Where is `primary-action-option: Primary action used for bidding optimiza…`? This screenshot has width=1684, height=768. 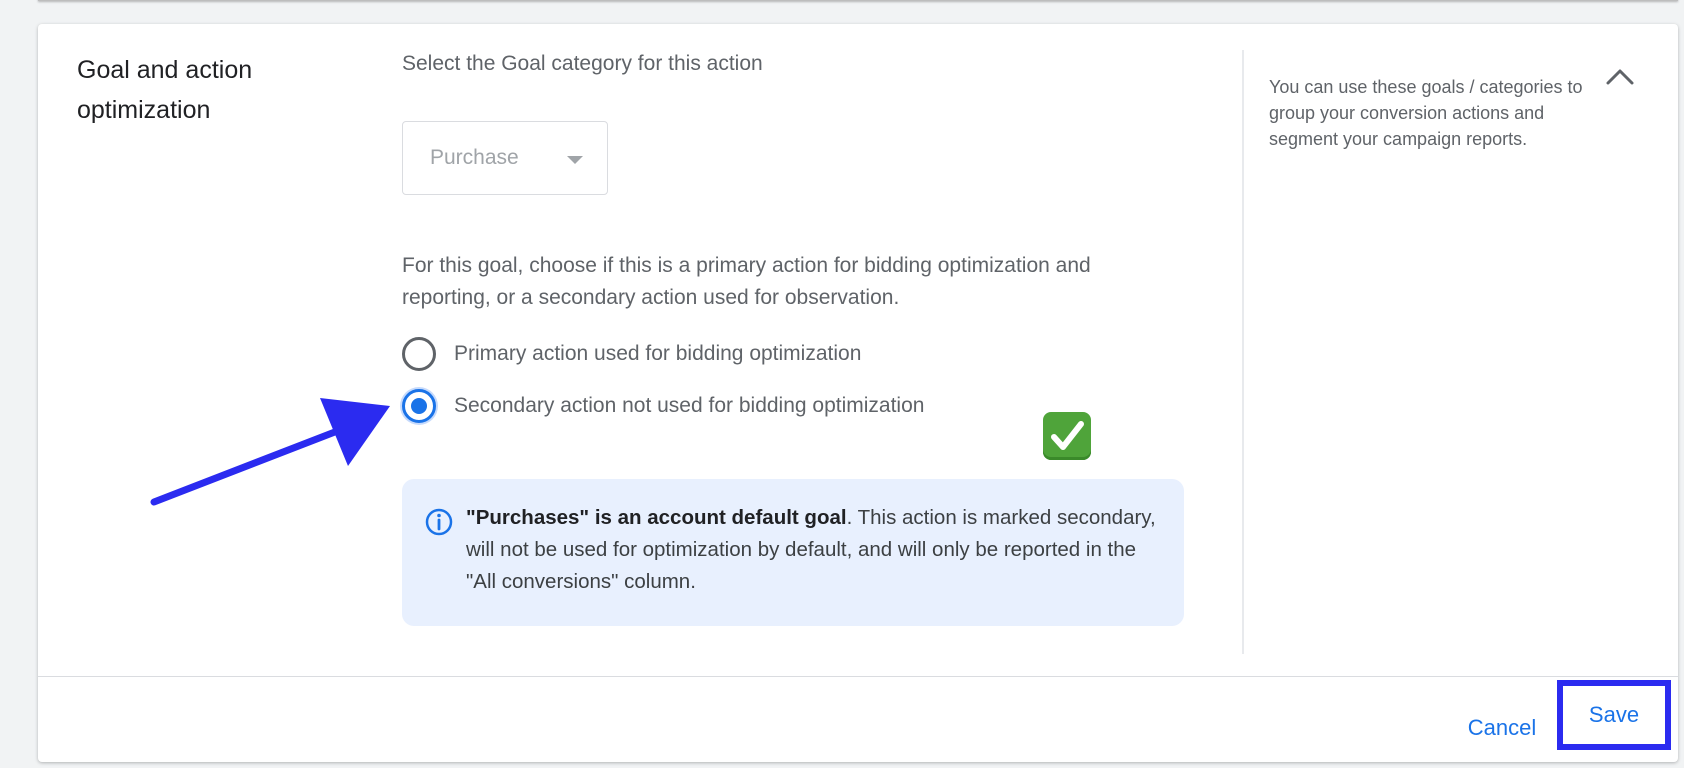
primary-action-option: Primary action used for bidding optimiza… is located at coordinates (631, 354).